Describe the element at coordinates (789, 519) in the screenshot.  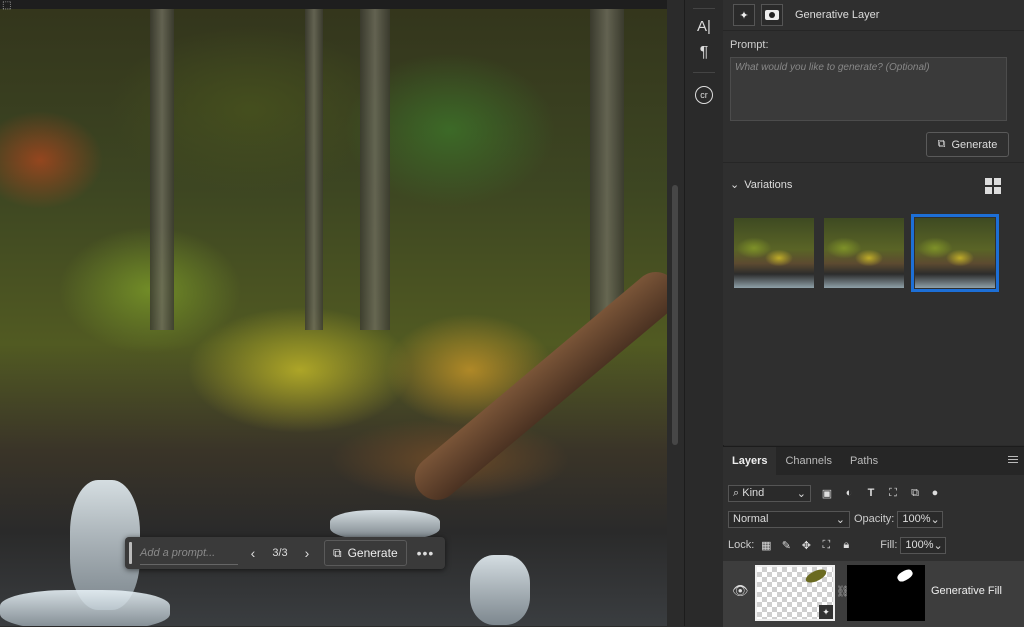
I see `blend-mode-dropdown: Normal ⌄` at that location.